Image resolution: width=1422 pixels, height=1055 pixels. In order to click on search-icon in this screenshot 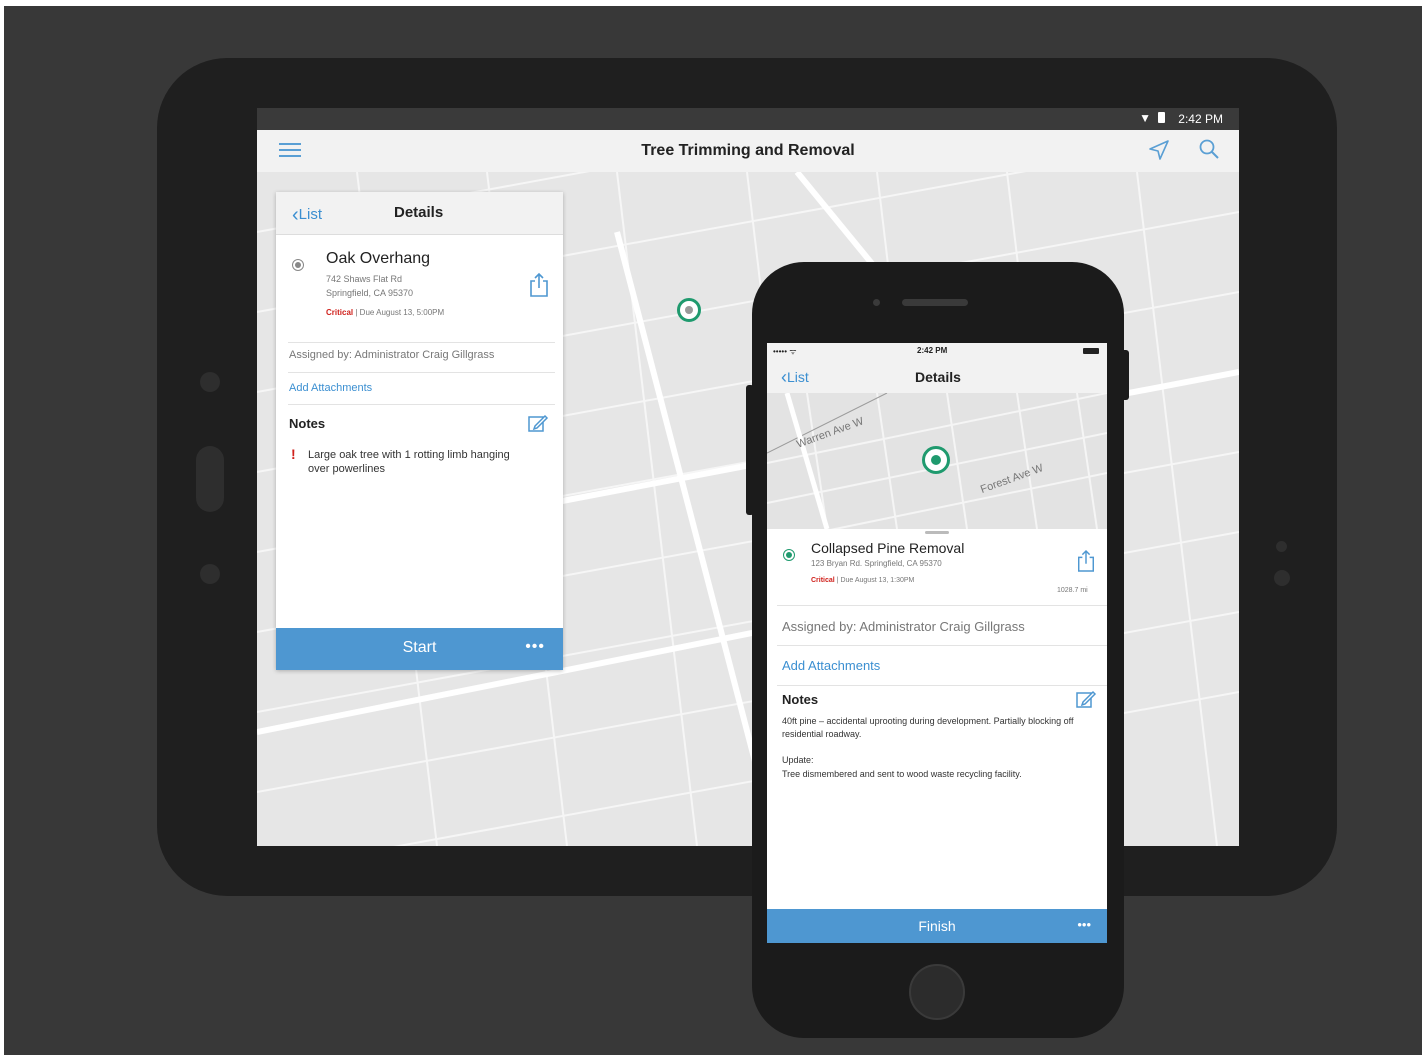, I will do `click(1209, 149)`.